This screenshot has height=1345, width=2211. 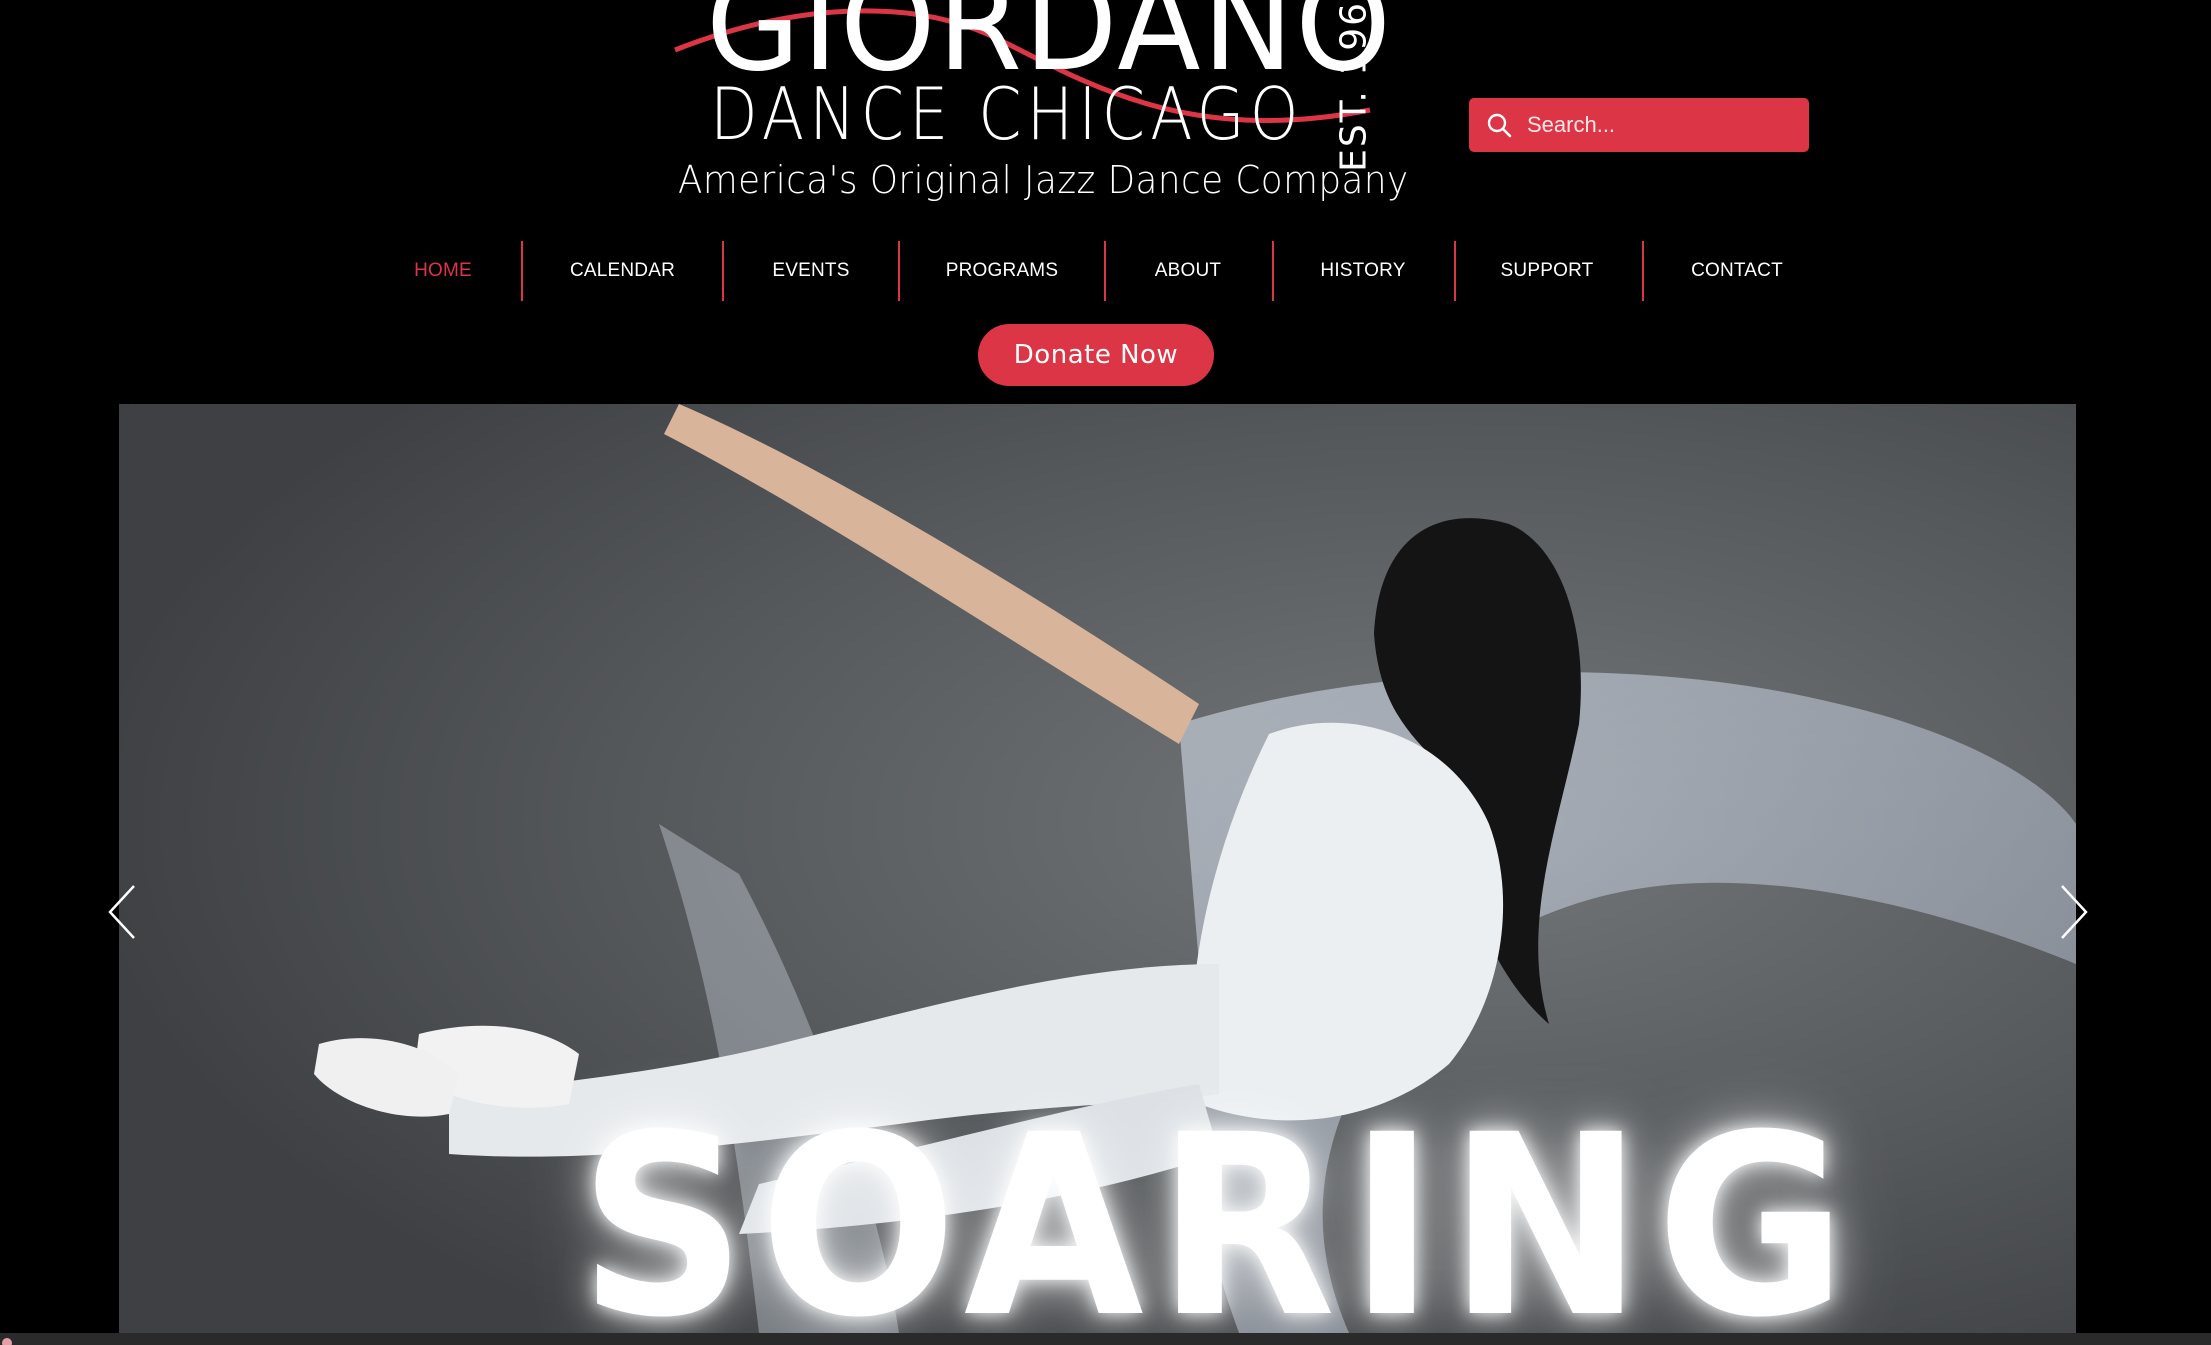 I want to click on slideshow-next-button, so click(x=2072, y=912).